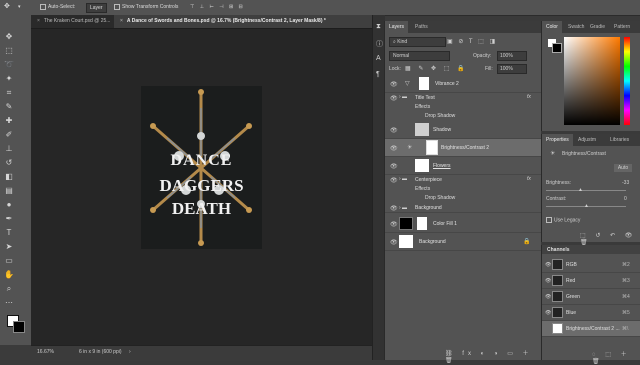  Describe the element at coordinates (9, 65) in the screenshot. I see `lasso-icon: ➰` at that location.